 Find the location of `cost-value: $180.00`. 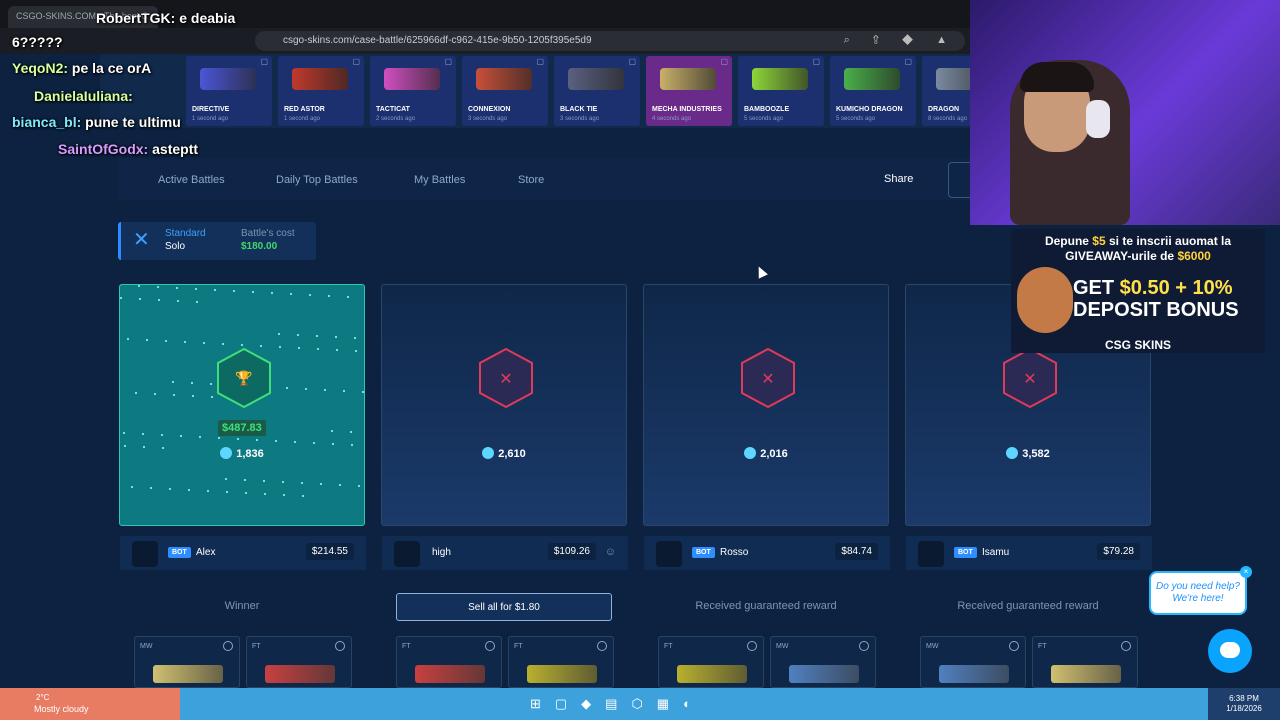

cost-value: $180.00 is located at coordinates (259, 246).